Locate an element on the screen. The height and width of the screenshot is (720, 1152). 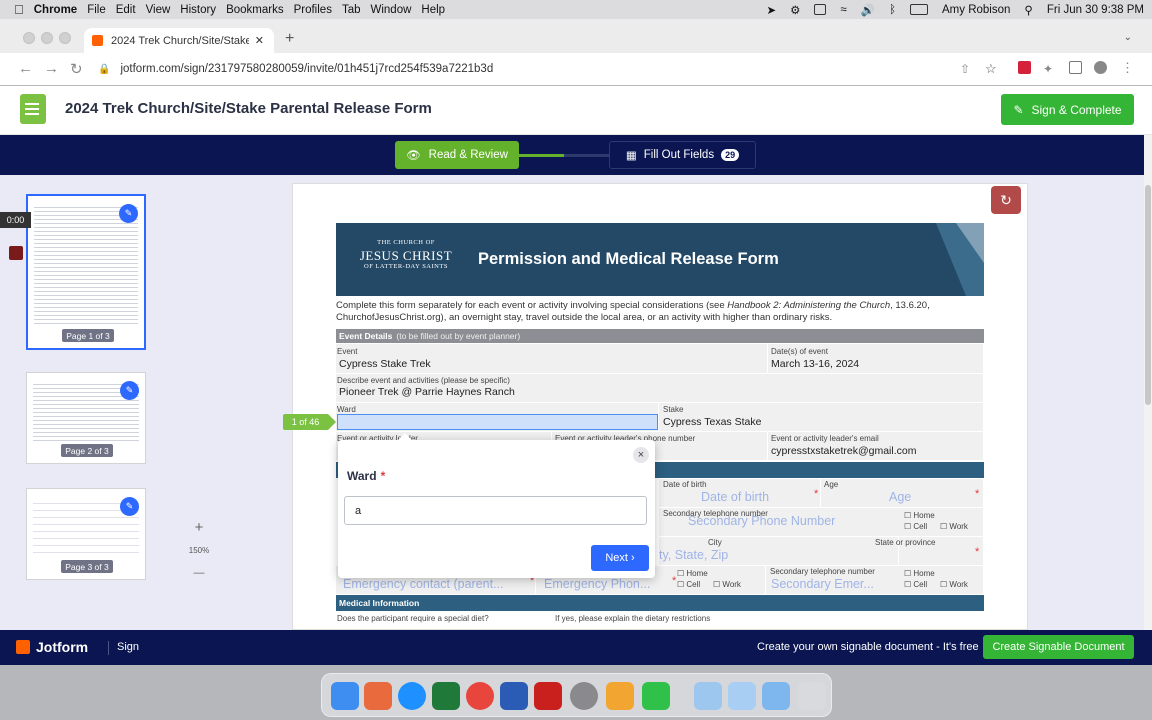
emergency-work-option: ☐ Work is located at coordinates (727, 584).